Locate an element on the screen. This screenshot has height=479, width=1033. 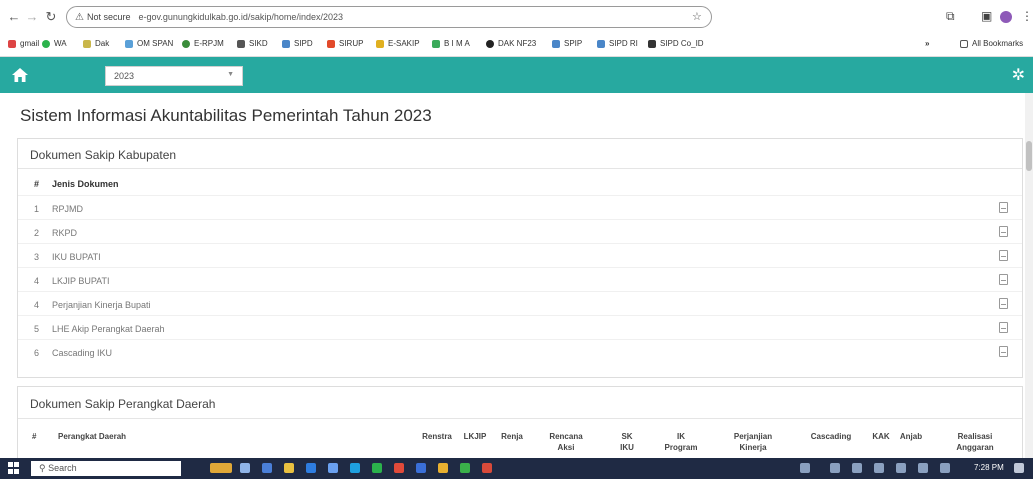
sikd-icon is located at coordinates (241, 43).